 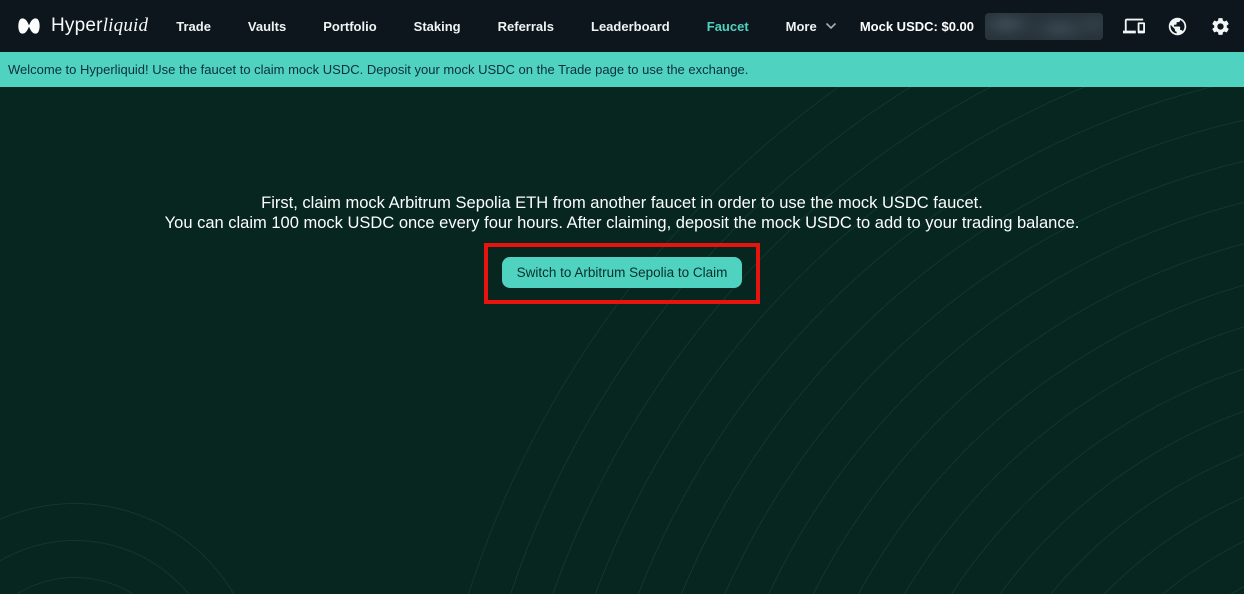 What do you see at coordinates (830, 26) in the screenshot?
I see `chevron-down-icon` at bounding box center [830, 26].